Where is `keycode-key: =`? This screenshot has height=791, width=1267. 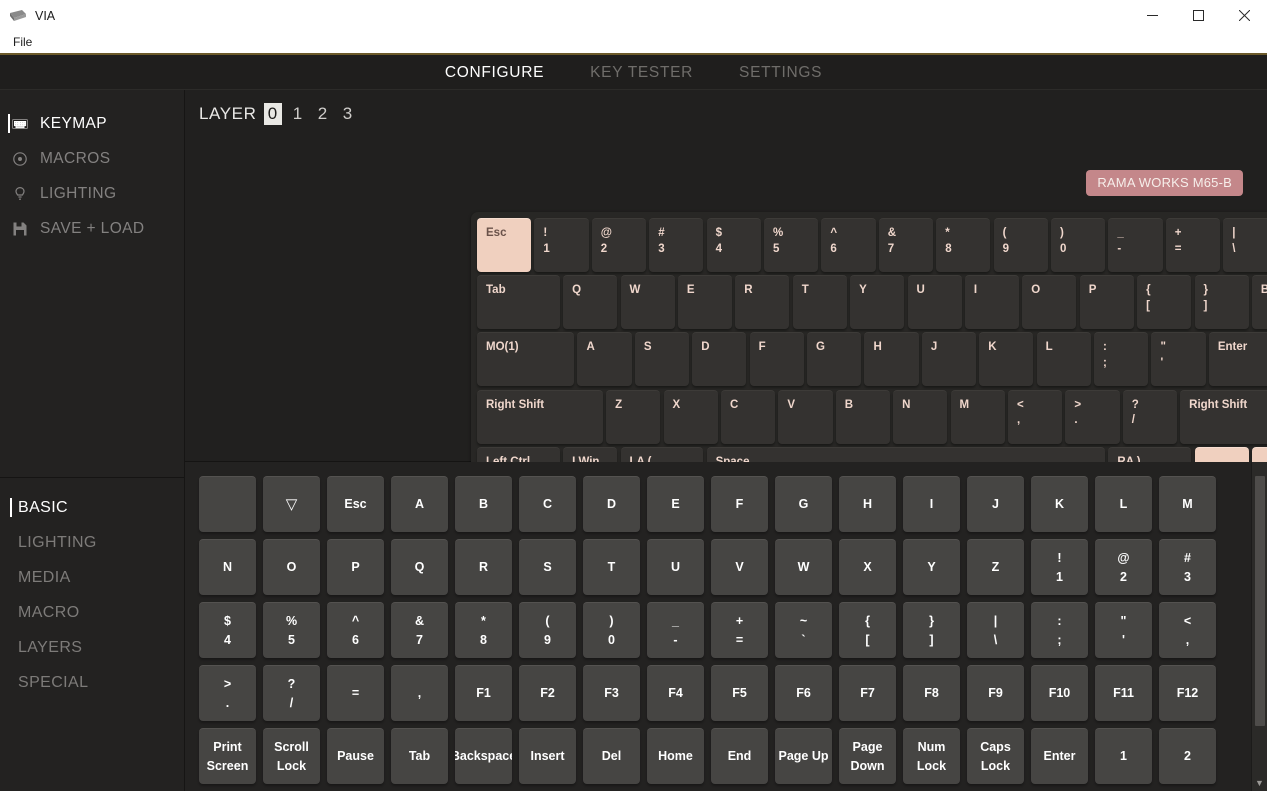 keycode-key: = is located at coordinates (355, 693).